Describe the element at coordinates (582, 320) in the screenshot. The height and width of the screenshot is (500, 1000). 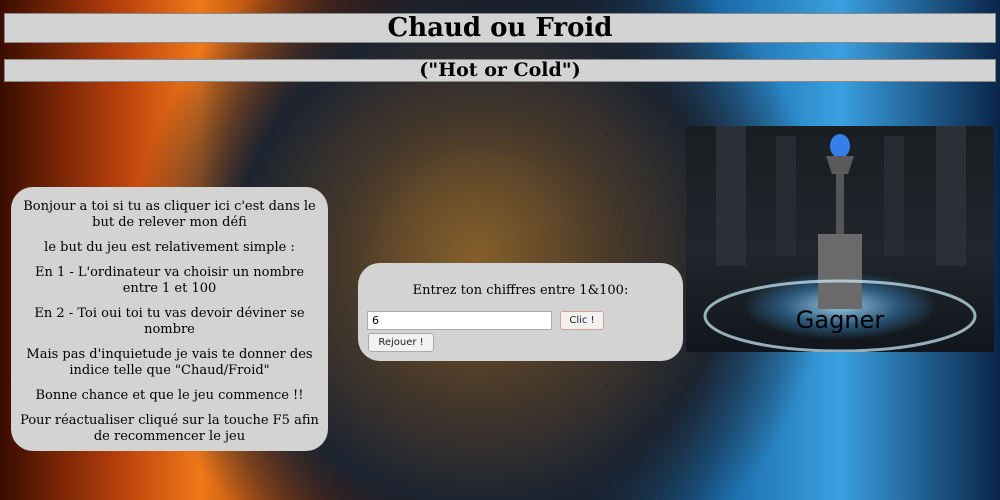
I see `submit-guess-button: Clic !` at that location.